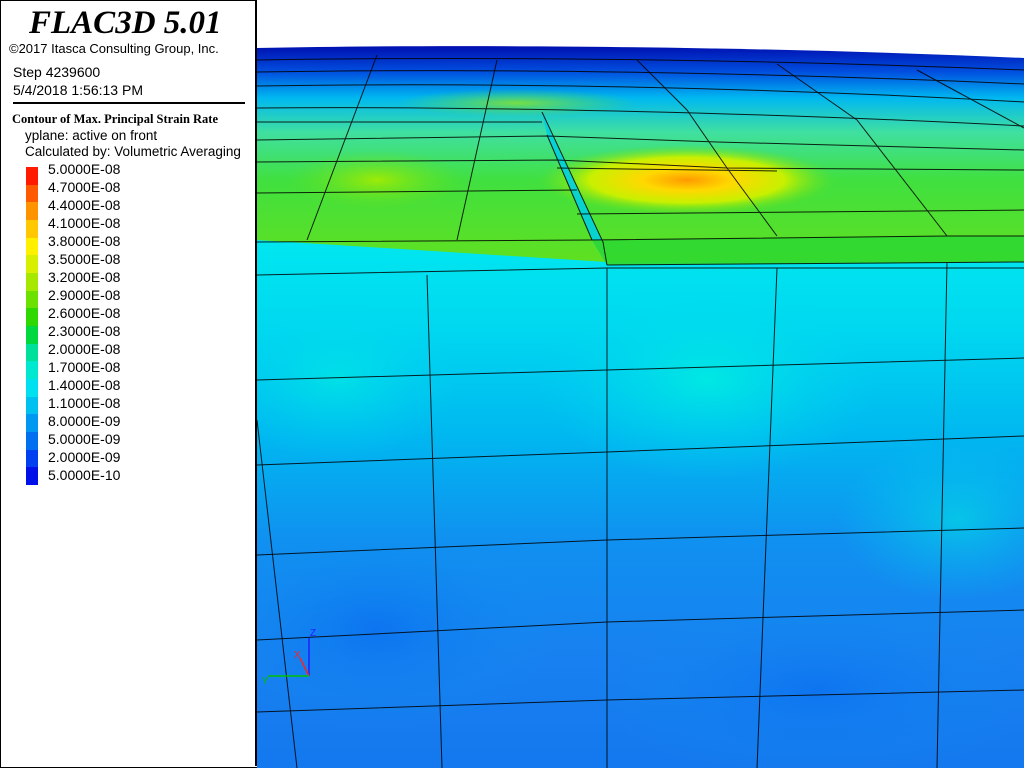 The image size is (1024, 768). What do you see at coordinates (84, 367) in the screenshot?
I see `colorbar-label: 1.7000E-08` at bounding box center [84, 367].